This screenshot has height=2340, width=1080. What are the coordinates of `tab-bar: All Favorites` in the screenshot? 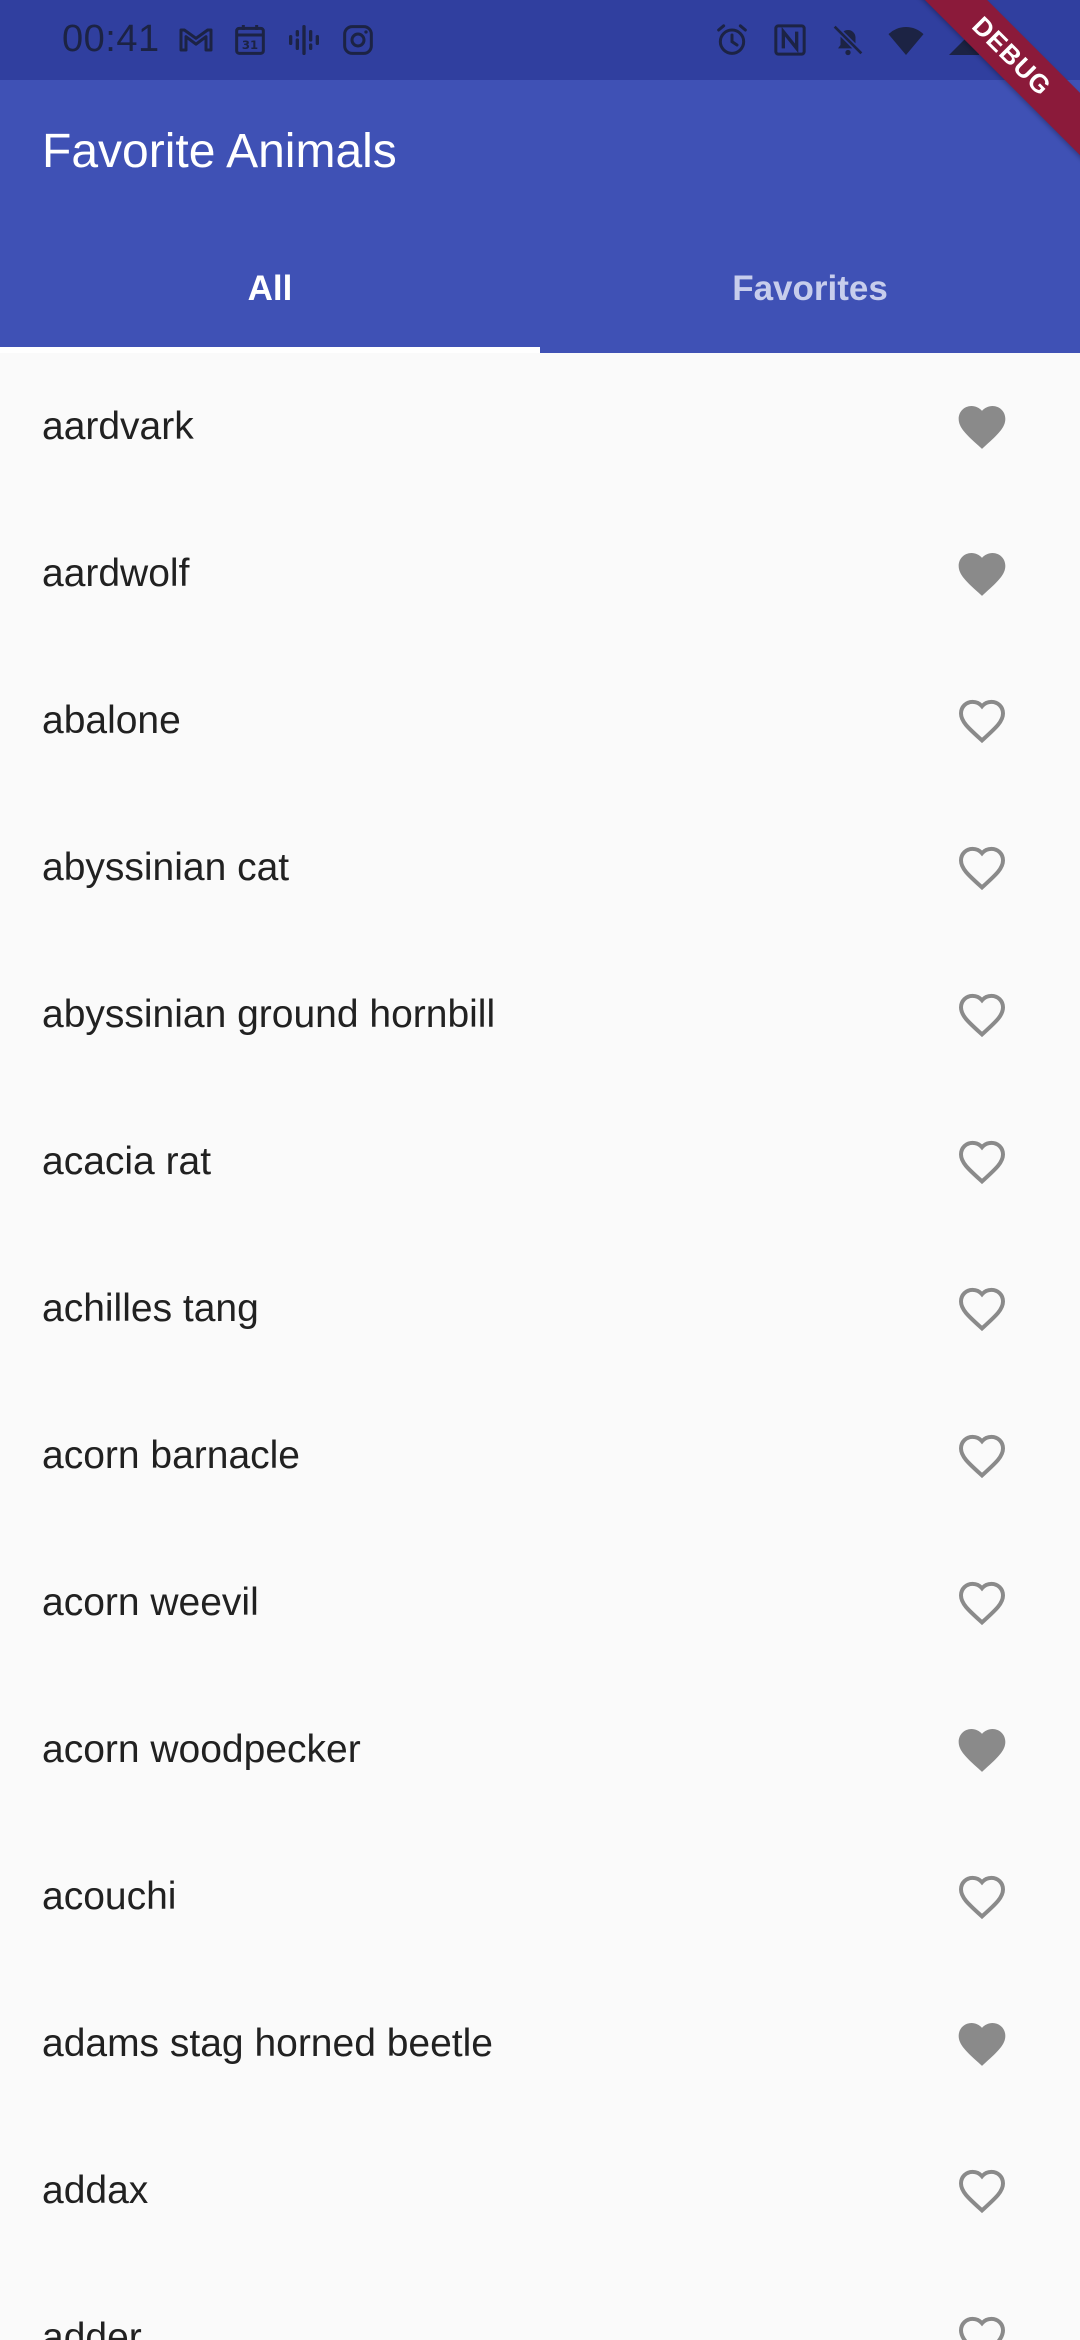 It's located at (540, 289).